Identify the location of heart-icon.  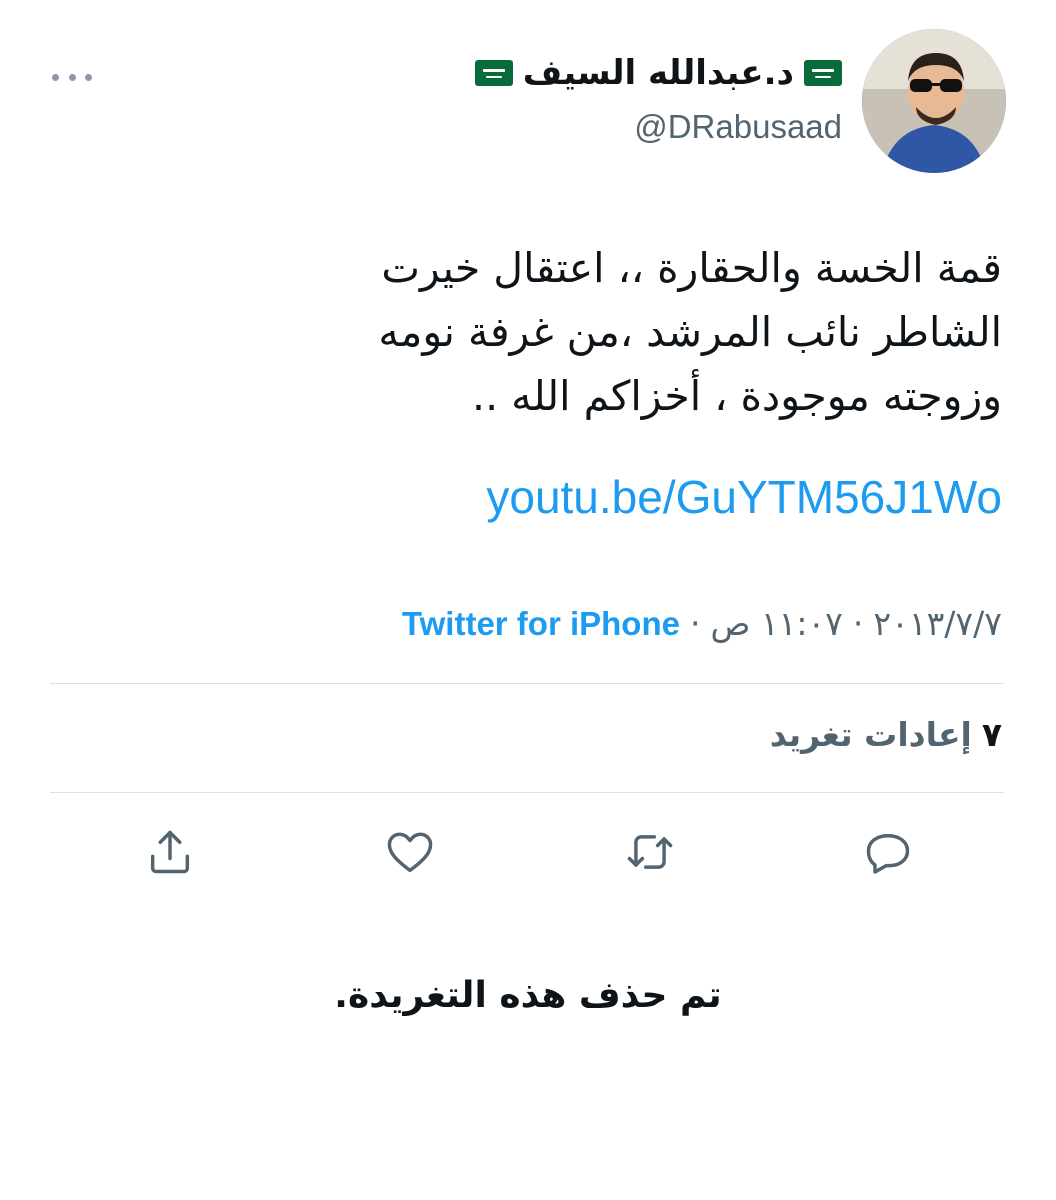
(410, 852).